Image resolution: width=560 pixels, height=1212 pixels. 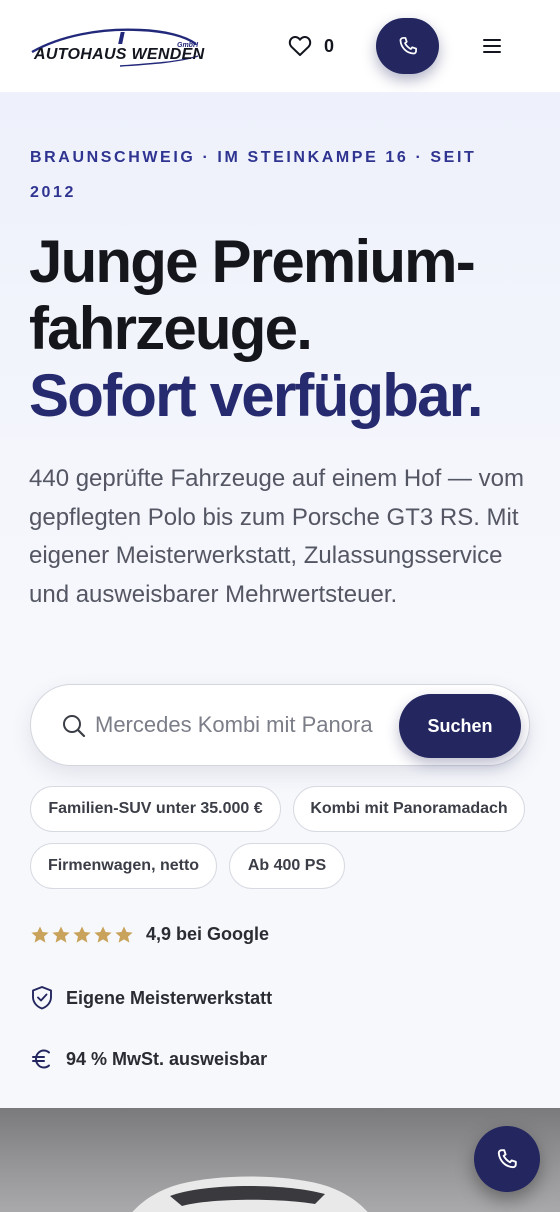 I want to click on workshop-feature: Eigene Meisterwerkstatt, so click(x=151, y=998).